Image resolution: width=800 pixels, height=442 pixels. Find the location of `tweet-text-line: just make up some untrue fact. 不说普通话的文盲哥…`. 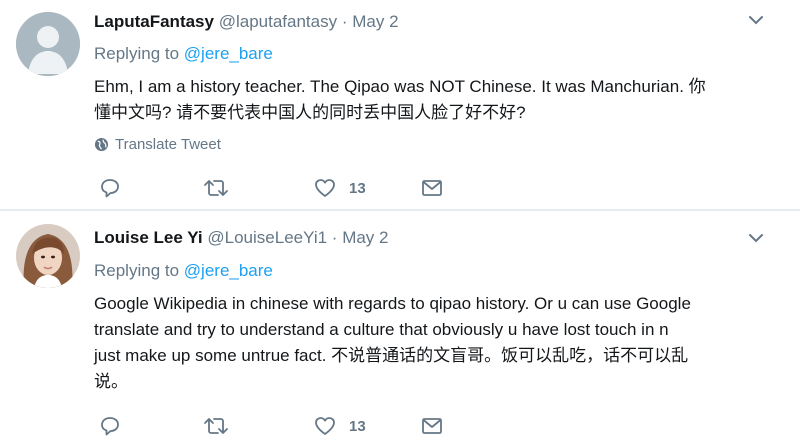

tweet-text-line: just make up some untrue fact. 不说普通话的文盲哥… is located at coordinates (391, 355).